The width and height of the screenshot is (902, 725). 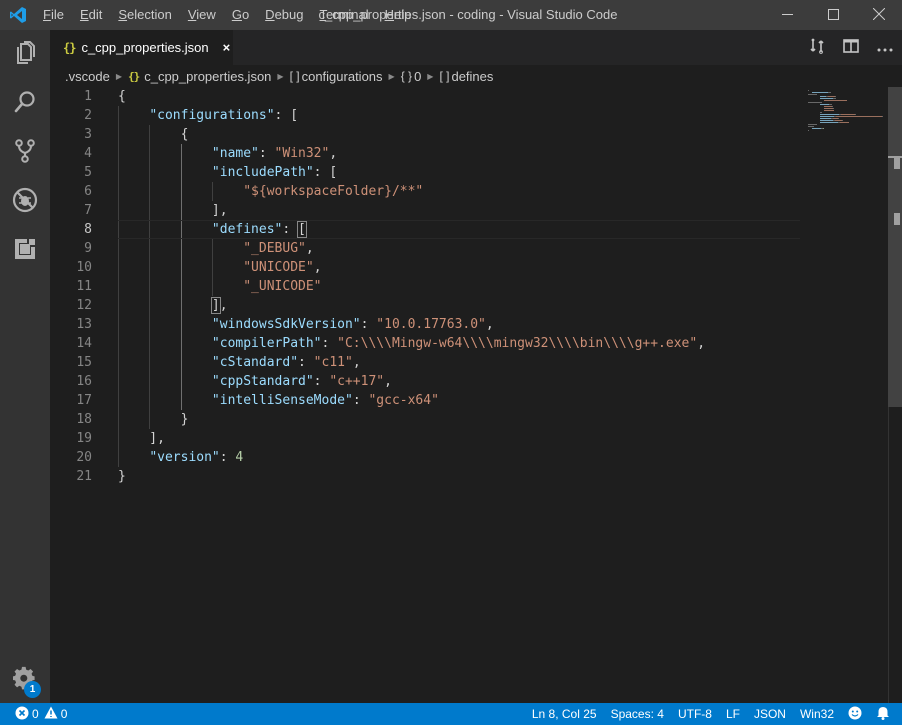 What do you see at coordinates (262, 172) in the screenshot?
I see `json-key: "includePath"` at bounding box center [262, 172].